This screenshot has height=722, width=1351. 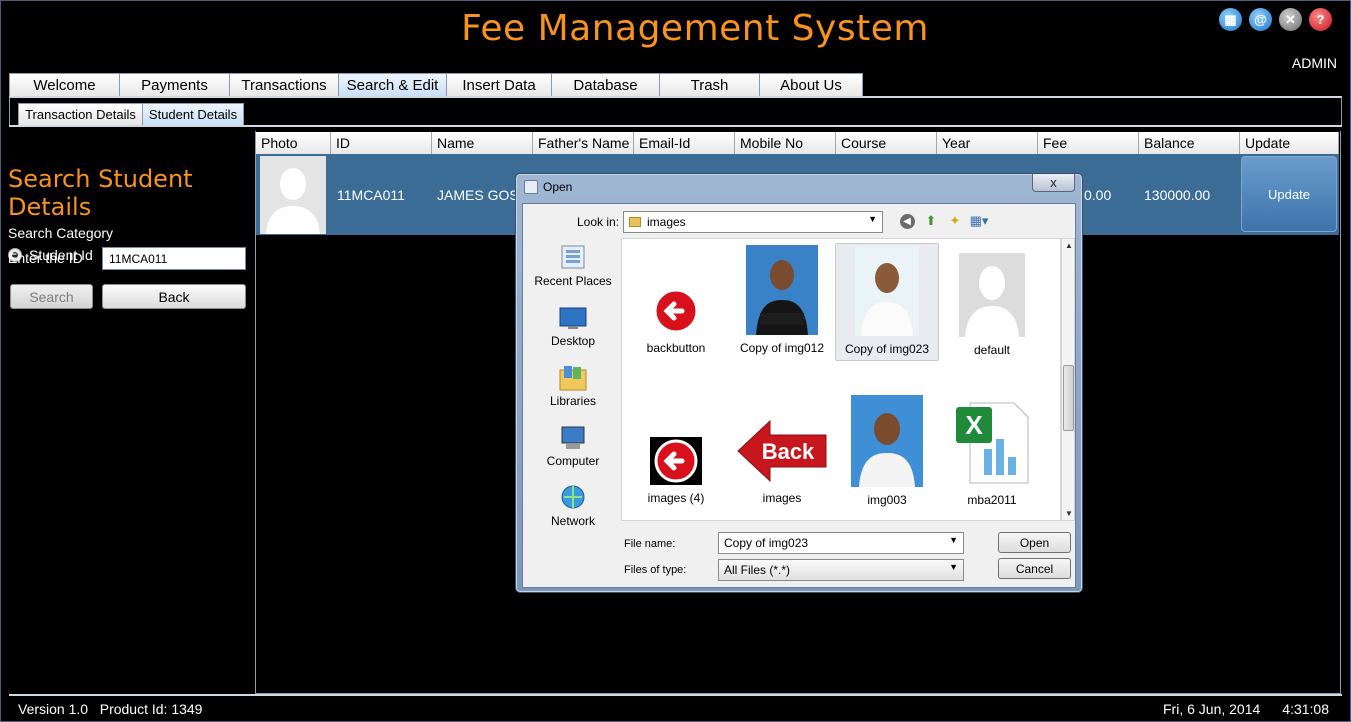 I want to click on column-header: Year, so click(x=987, y=143).